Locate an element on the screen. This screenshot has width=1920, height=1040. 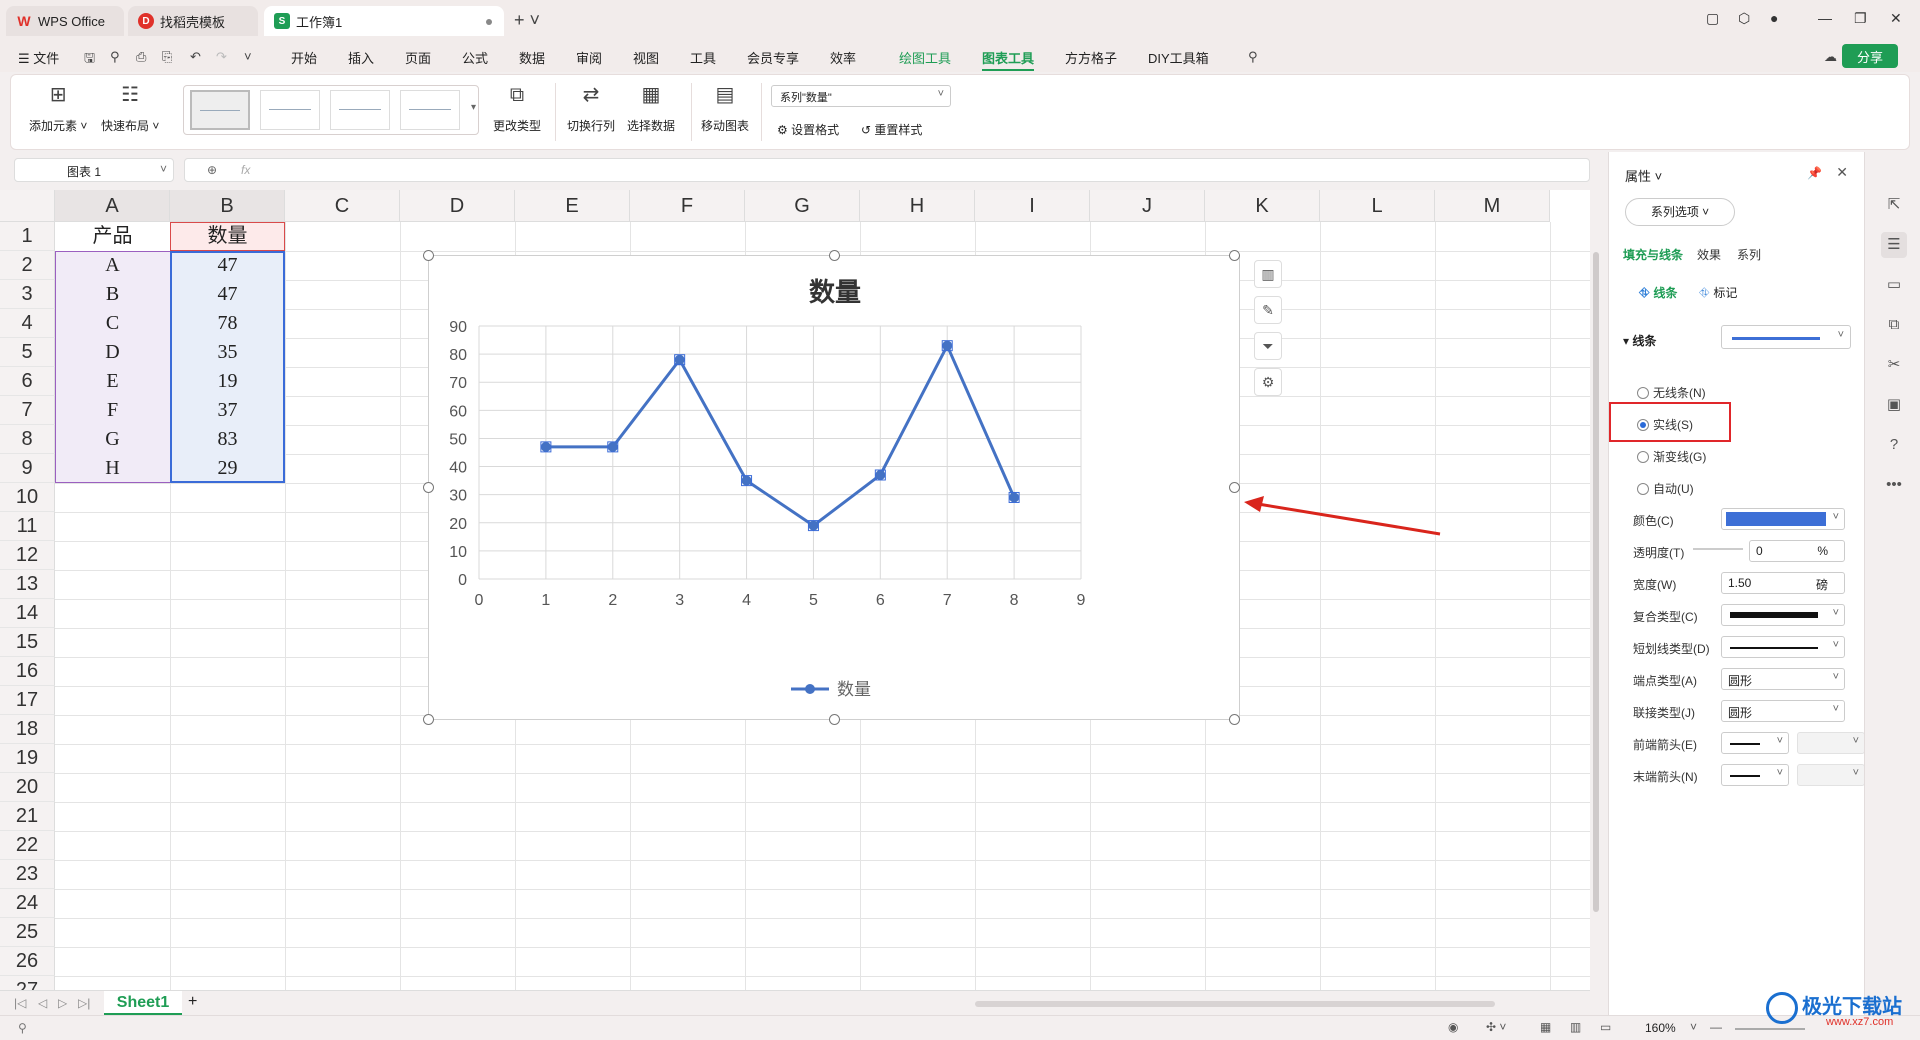
redo-icon: ↷ is located at coordinates (221, 57).